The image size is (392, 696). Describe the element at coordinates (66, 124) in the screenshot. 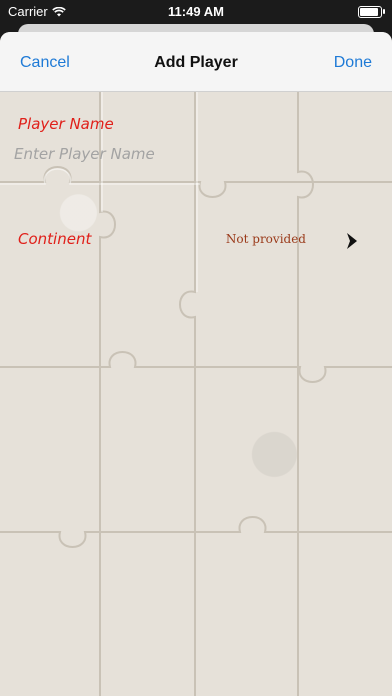

I see `player-name-label: Player Name` at that location.